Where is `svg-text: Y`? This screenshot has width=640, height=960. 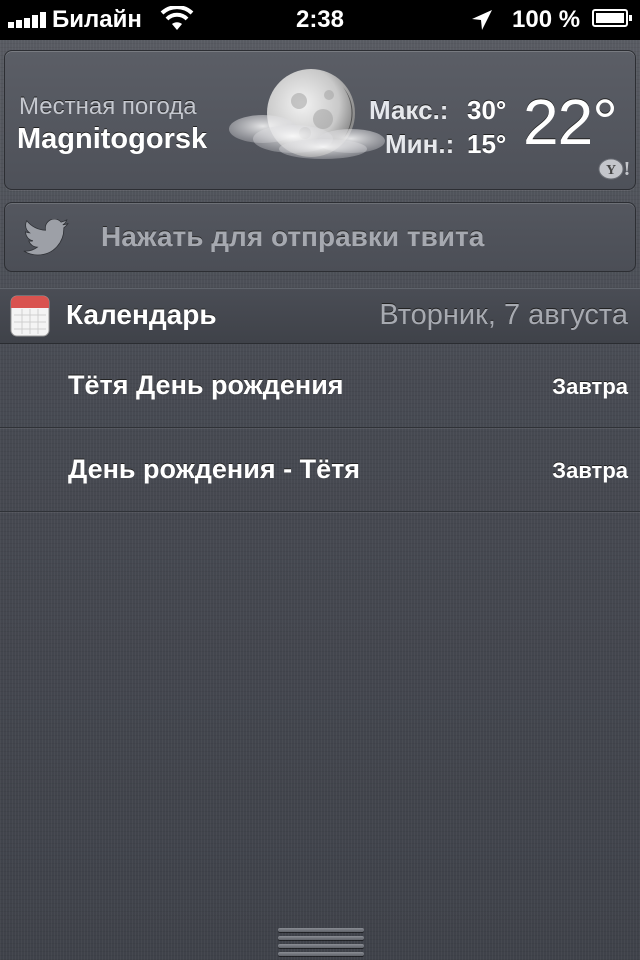 svg-text: Y is located at coordinates (611, 170).